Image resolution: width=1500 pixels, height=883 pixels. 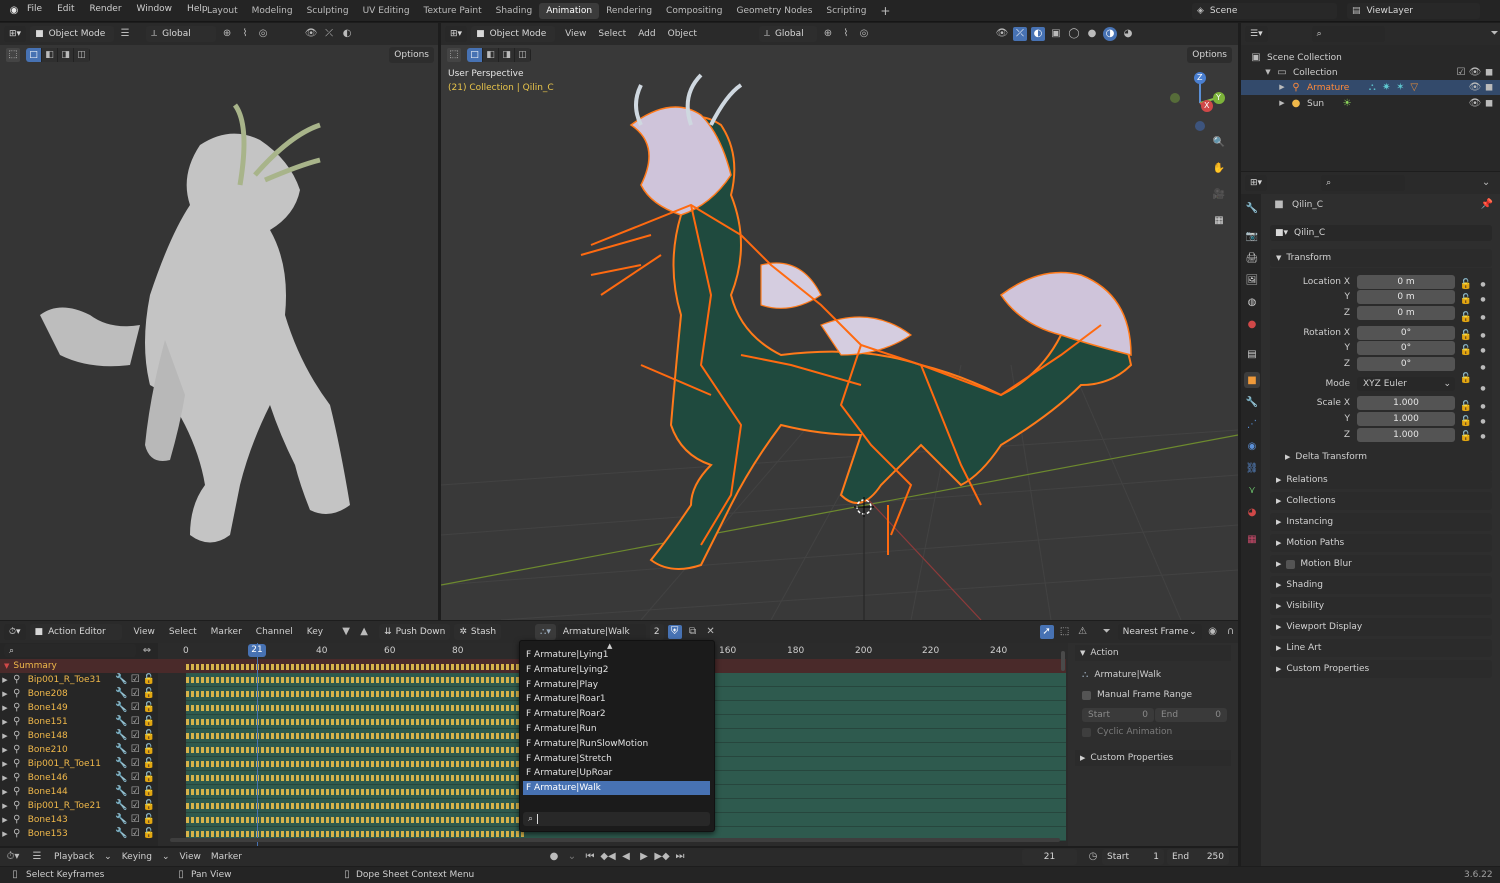 I want to click on navigation-gizmo: Z Y X, so click(x=1197, y=100).